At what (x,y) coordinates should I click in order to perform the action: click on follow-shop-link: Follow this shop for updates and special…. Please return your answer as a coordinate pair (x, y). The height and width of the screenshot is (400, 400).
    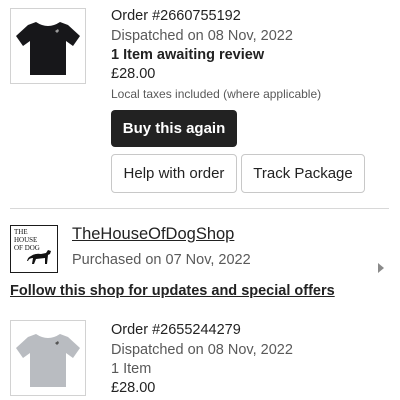
    Looking at the image, I should click on (172, 291).